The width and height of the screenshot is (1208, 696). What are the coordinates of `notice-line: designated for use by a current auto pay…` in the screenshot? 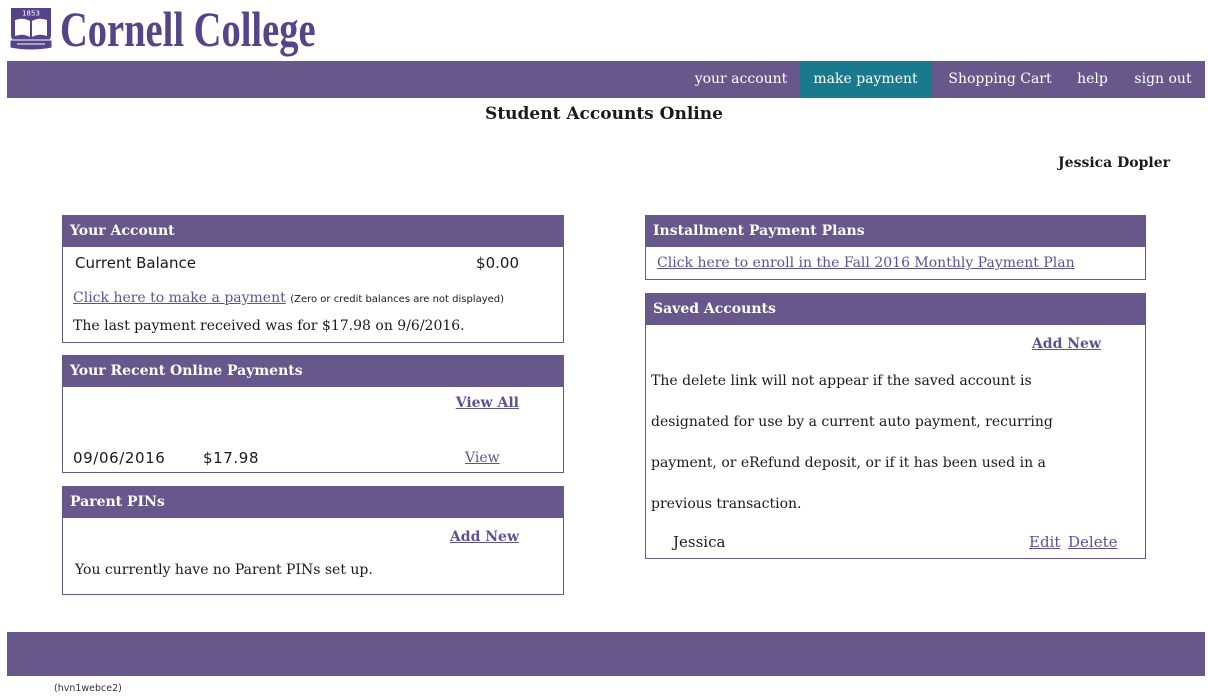 It's located at (852, 422).